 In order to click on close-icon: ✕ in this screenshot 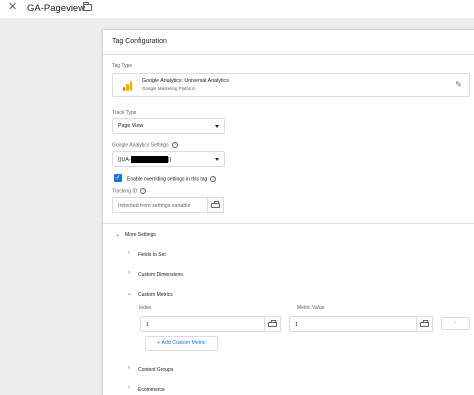, I will do `click(12, 7)`.